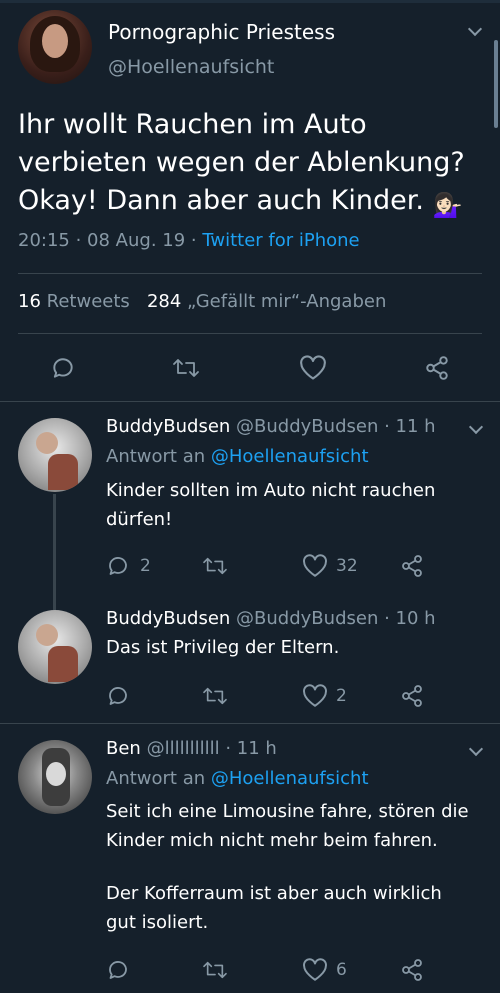  I want to click on reply-header: Ben @lllllllllll · 11 h, so click(191, 748).